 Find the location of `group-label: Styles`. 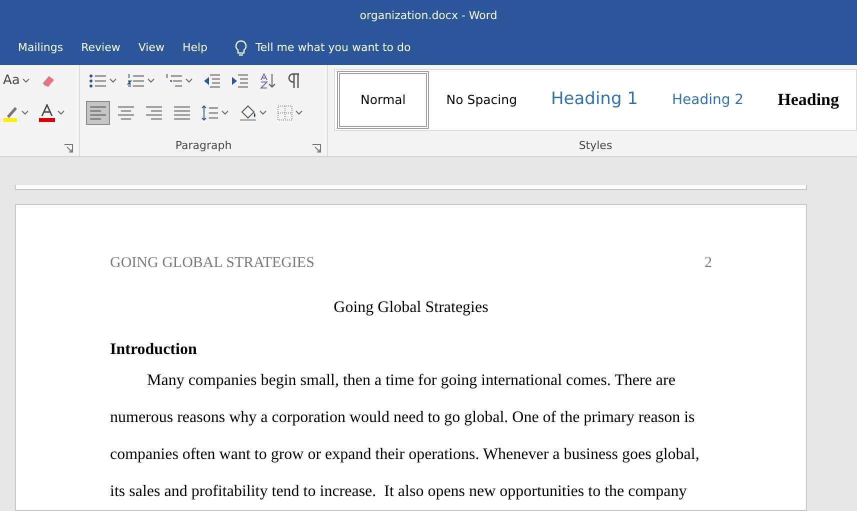

group-label: Styles is located at coordinates (595, 146).